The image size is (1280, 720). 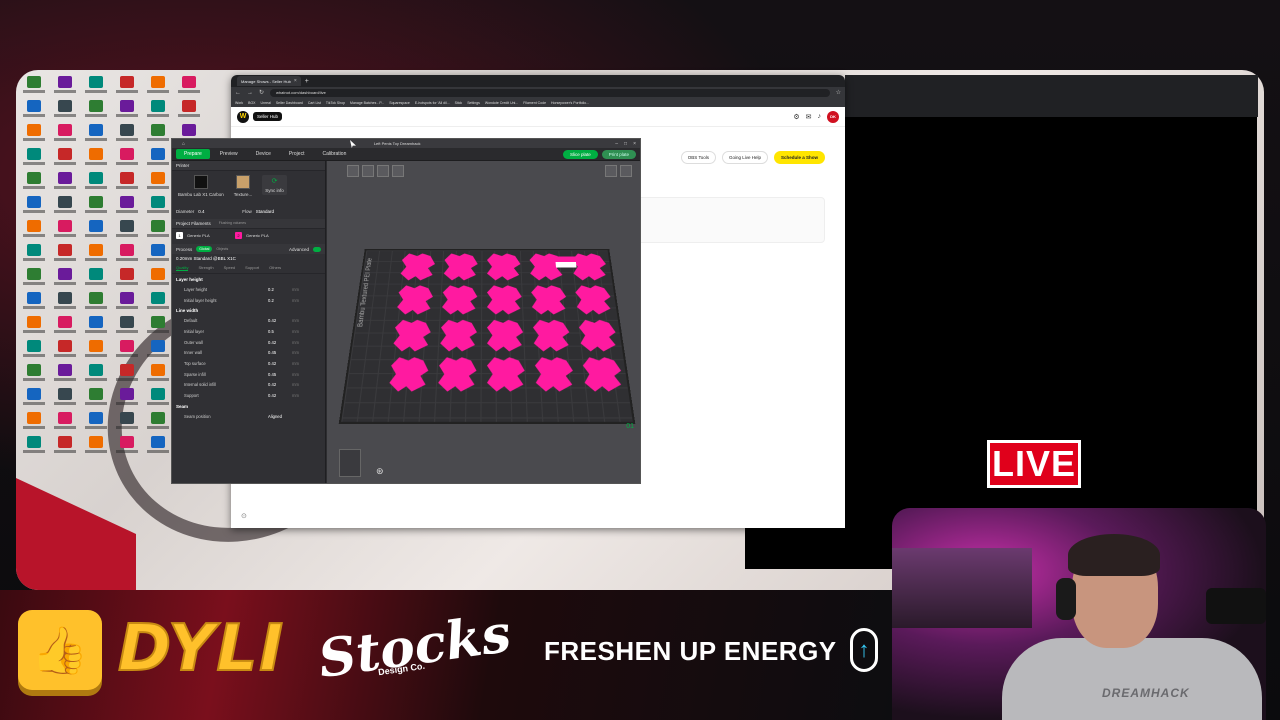 What do you see at coordinates (250, 93) in the screenshot?
I see `forward-icon: →` at bounding box center [250, 93].